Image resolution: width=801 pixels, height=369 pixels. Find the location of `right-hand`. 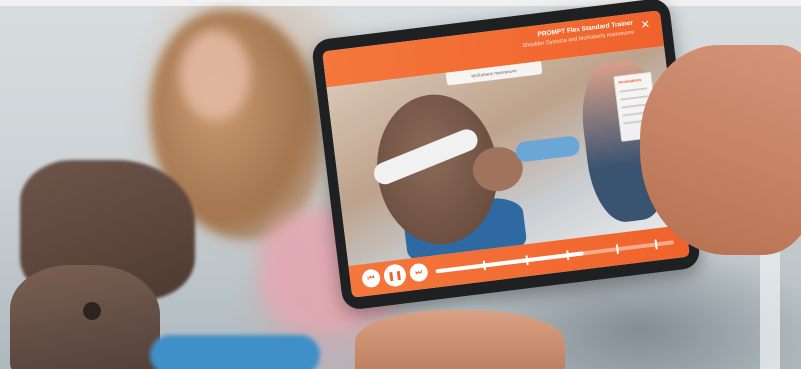

right-hand is located at coordinates (720, 150).